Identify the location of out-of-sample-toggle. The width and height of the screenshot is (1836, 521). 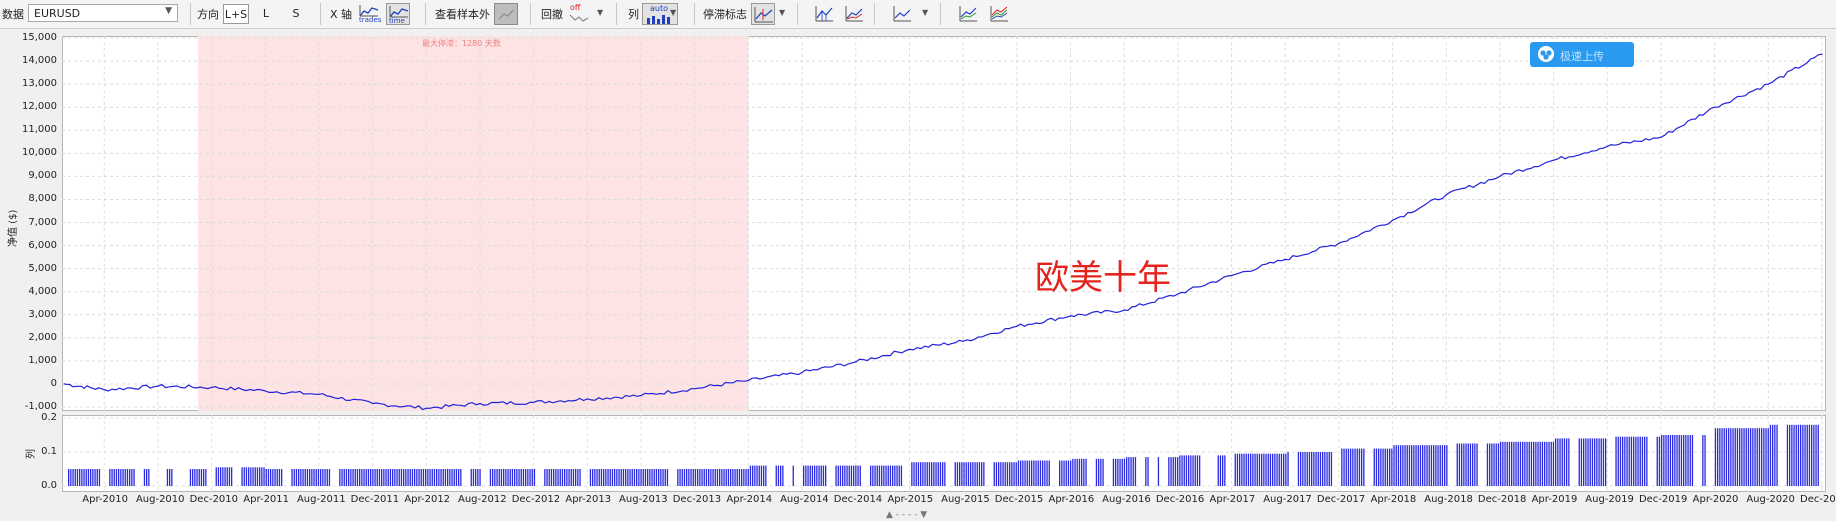
(506, 14).